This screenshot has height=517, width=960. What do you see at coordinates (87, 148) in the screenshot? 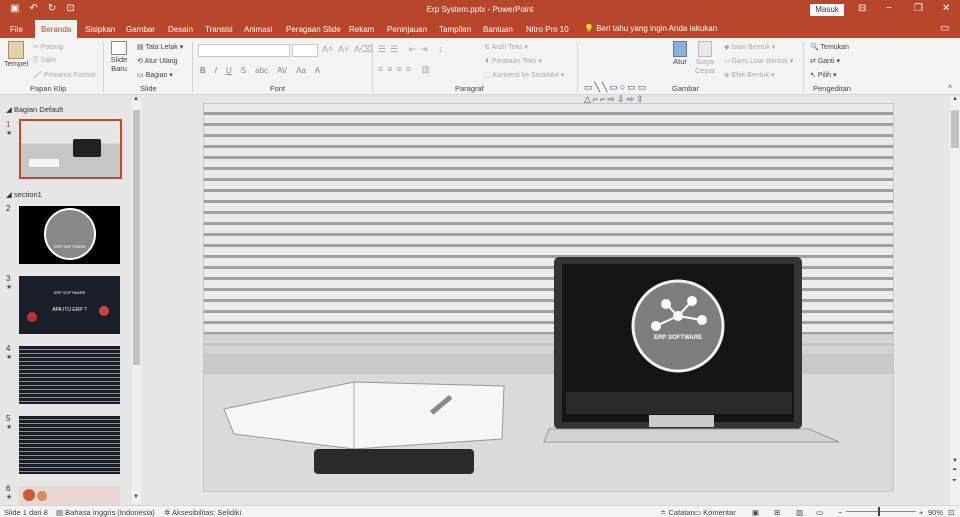
I see `thumb-laptop` at bounding box center [87, 148].